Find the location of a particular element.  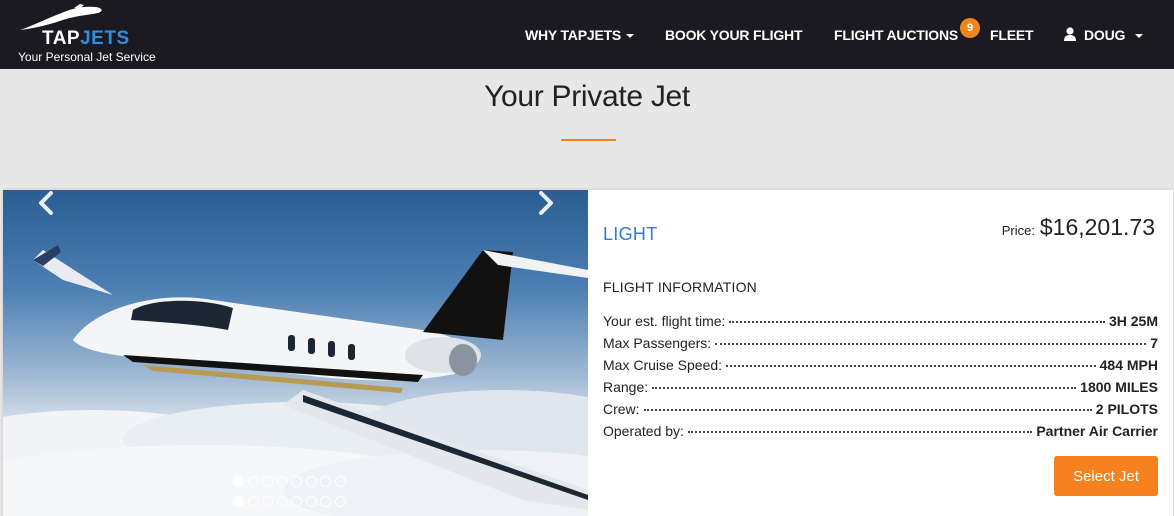

jet-price: $16,201.73 is located at coordinates (1097, 227).